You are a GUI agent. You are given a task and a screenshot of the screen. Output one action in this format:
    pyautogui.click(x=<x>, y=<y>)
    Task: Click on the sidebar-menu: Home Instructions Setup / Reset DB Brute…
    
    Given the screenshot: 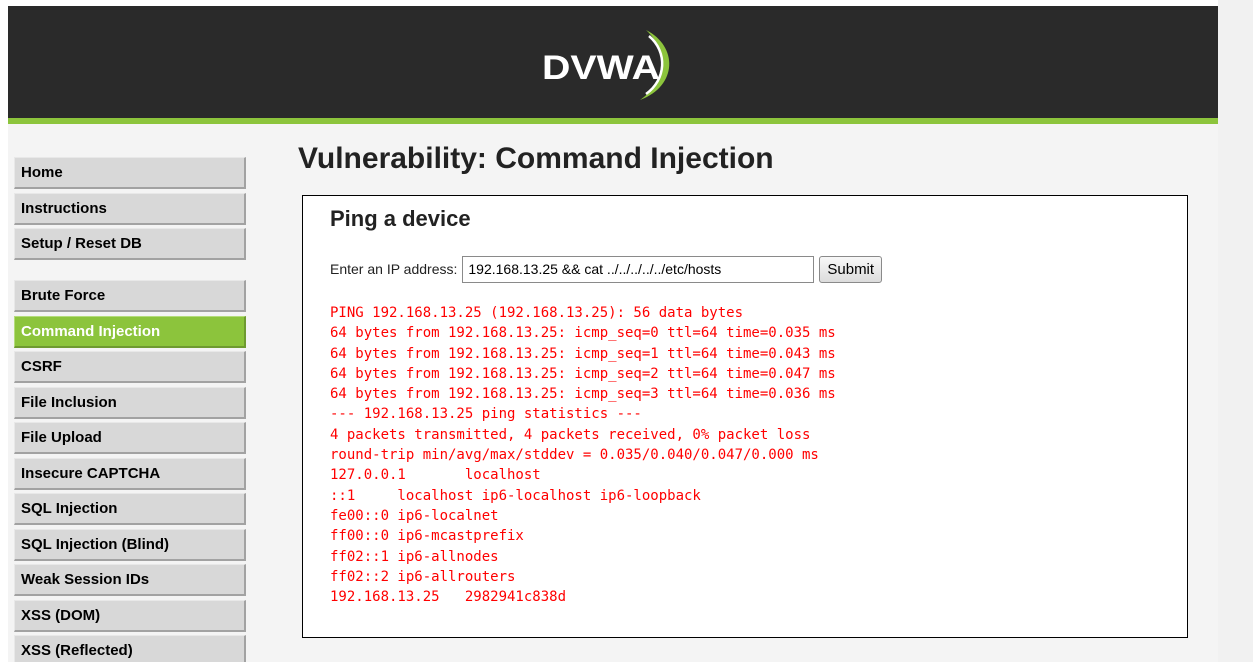 What is the action you would take?
    pyautogui.click(x=130, y=409)
    